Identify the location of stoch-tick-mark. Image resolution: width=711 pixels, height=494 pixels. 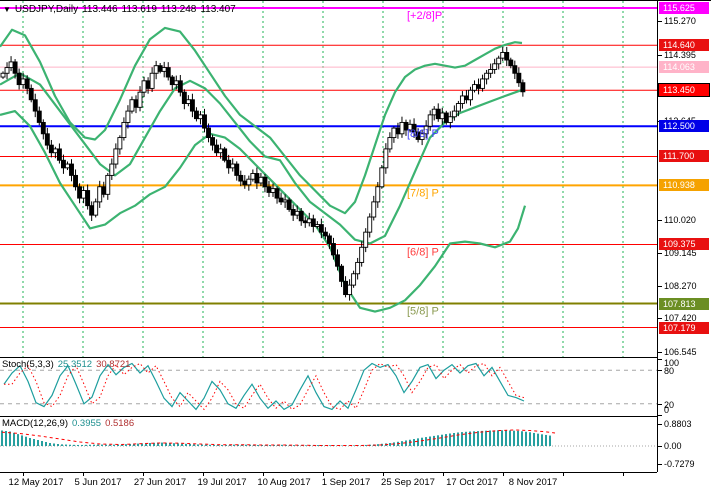
(660, 371).